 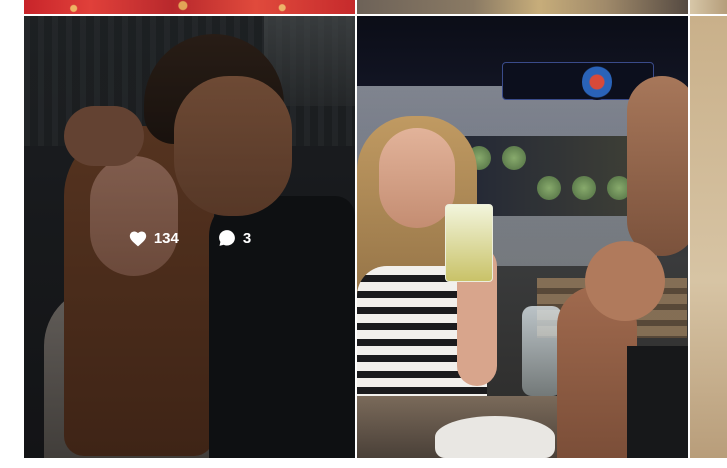 What do you see at coordinates (495, 437) in the screenshot?
I see `photo-bowl` at bounding box center [495, 437].